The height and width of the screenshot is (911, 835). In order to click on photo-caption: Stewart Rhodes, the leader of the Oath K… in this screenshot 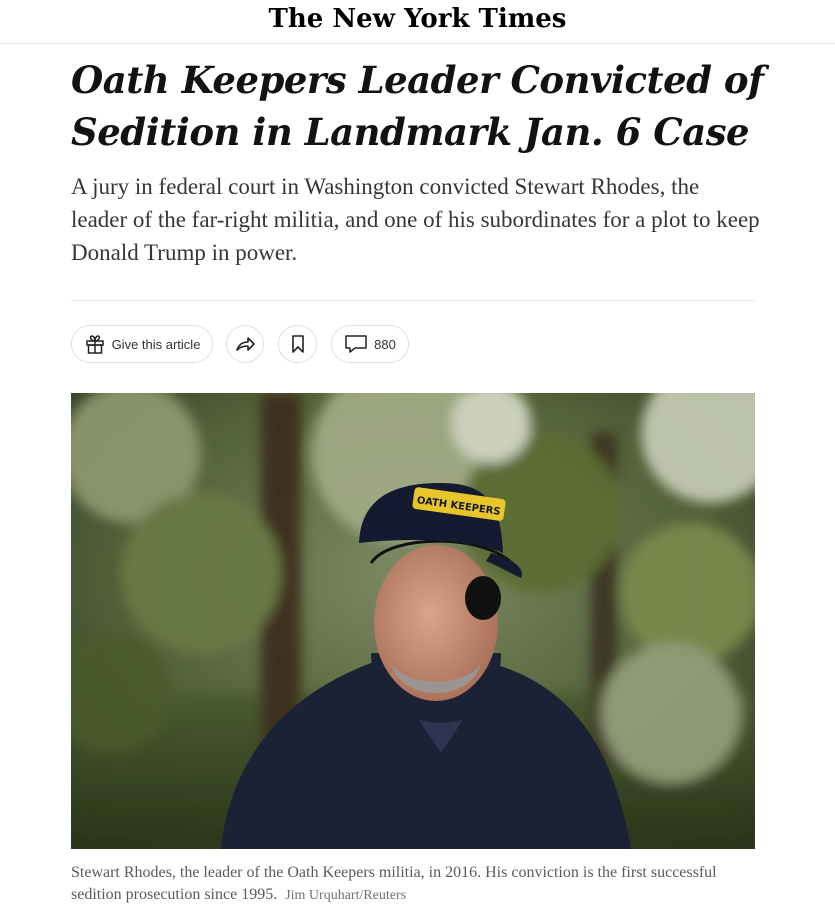, I will do `click(413, 884)`.